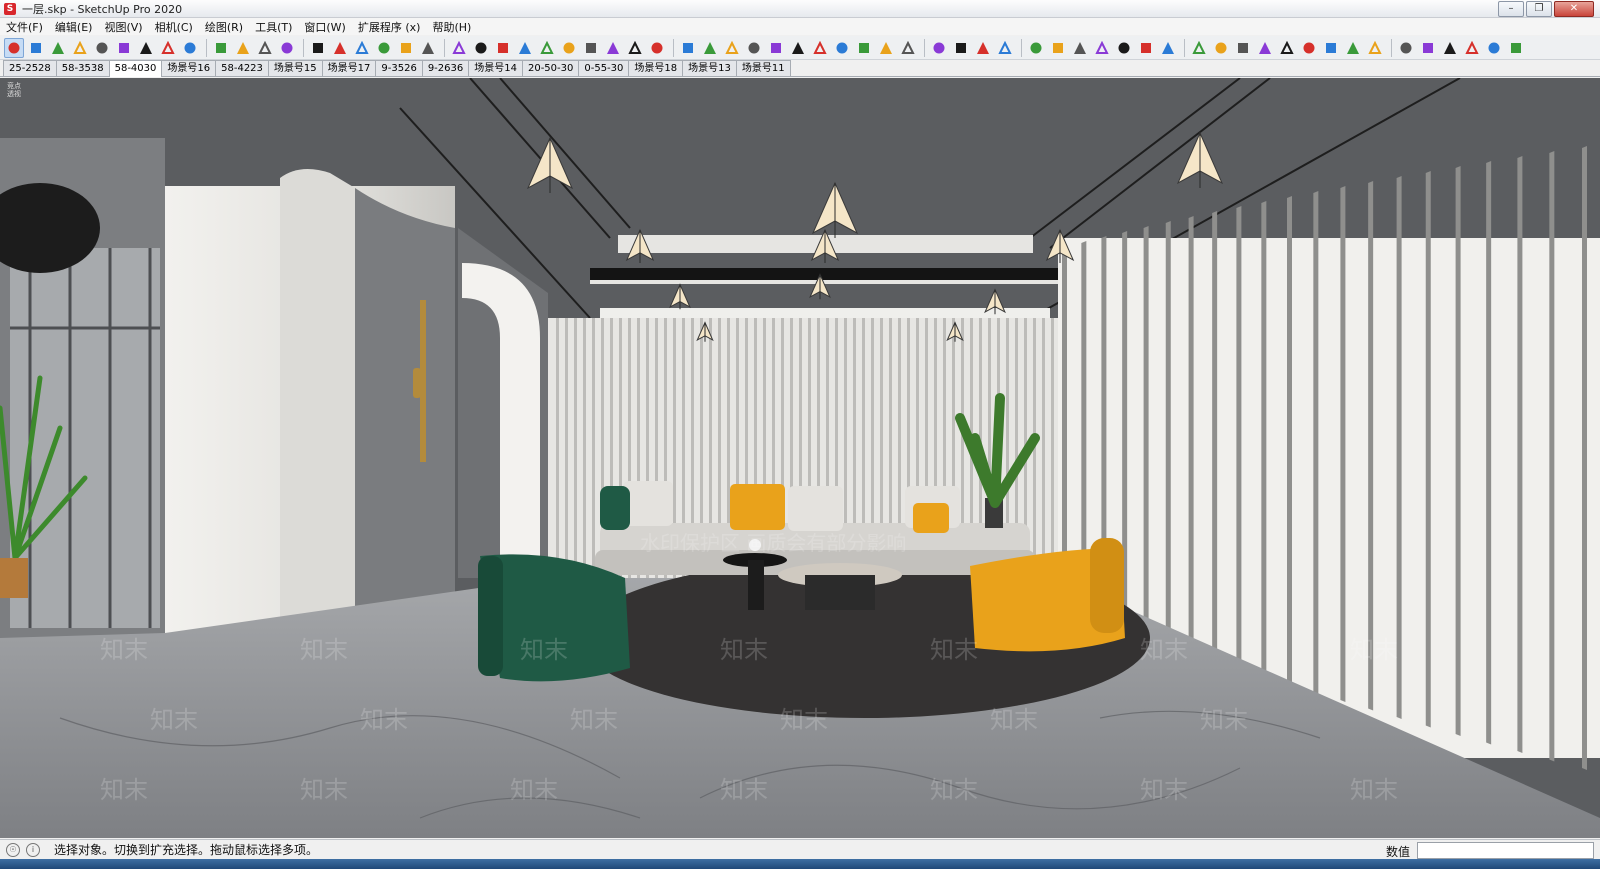  I want to click on erase-icon, so click(886, 48).